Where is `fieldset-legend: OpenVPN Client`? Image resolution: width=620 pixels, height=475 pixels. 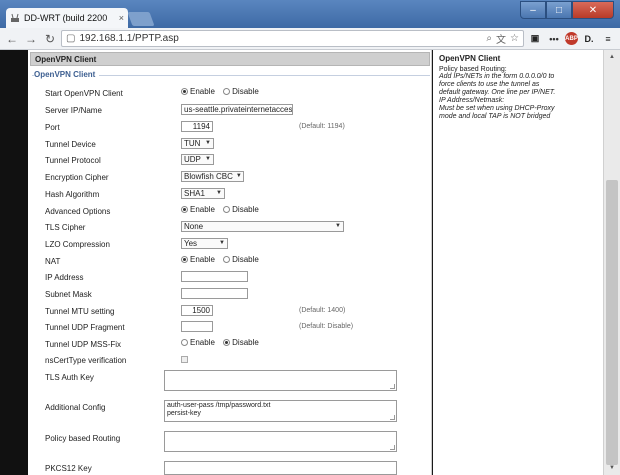 fieldset-legend: OpenVPN Client is located at coordinates (66, 74).